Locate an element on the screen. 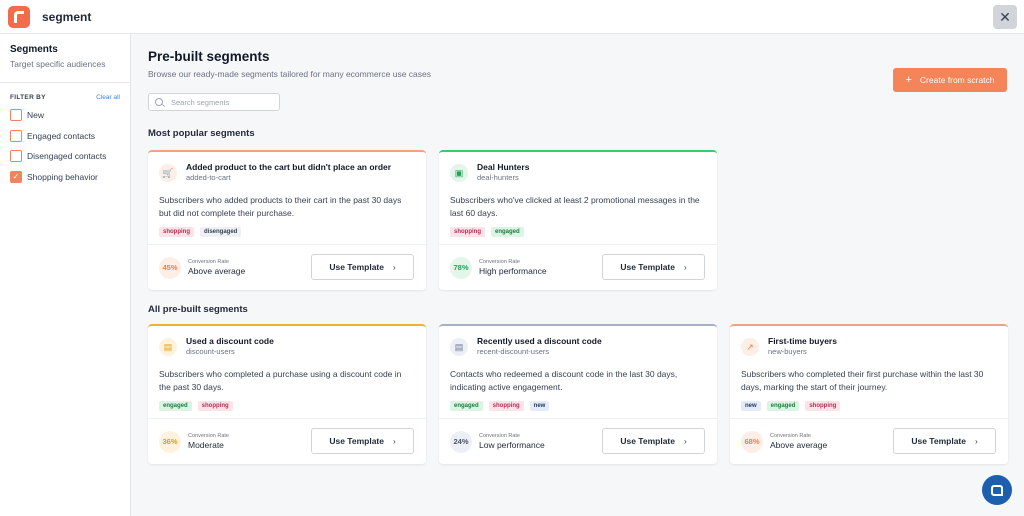  filter-item: Disengaged contacts is located at coordinates (65, 156).